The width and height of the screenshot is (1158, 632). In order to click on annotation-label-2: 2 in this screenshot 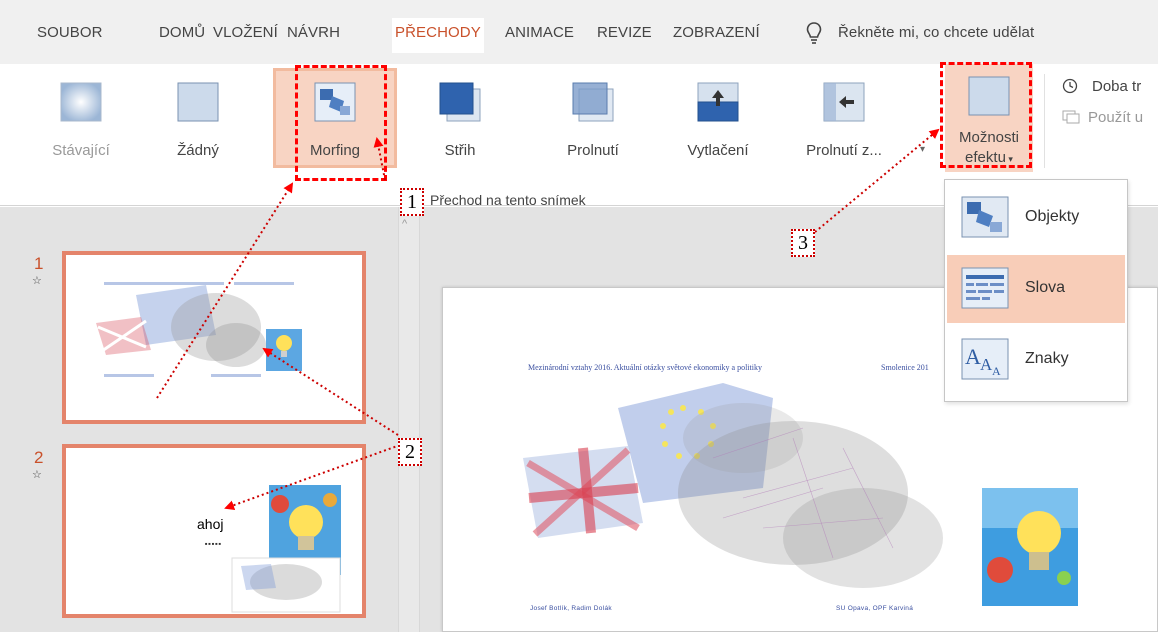, I will do `click(410, 452)`.